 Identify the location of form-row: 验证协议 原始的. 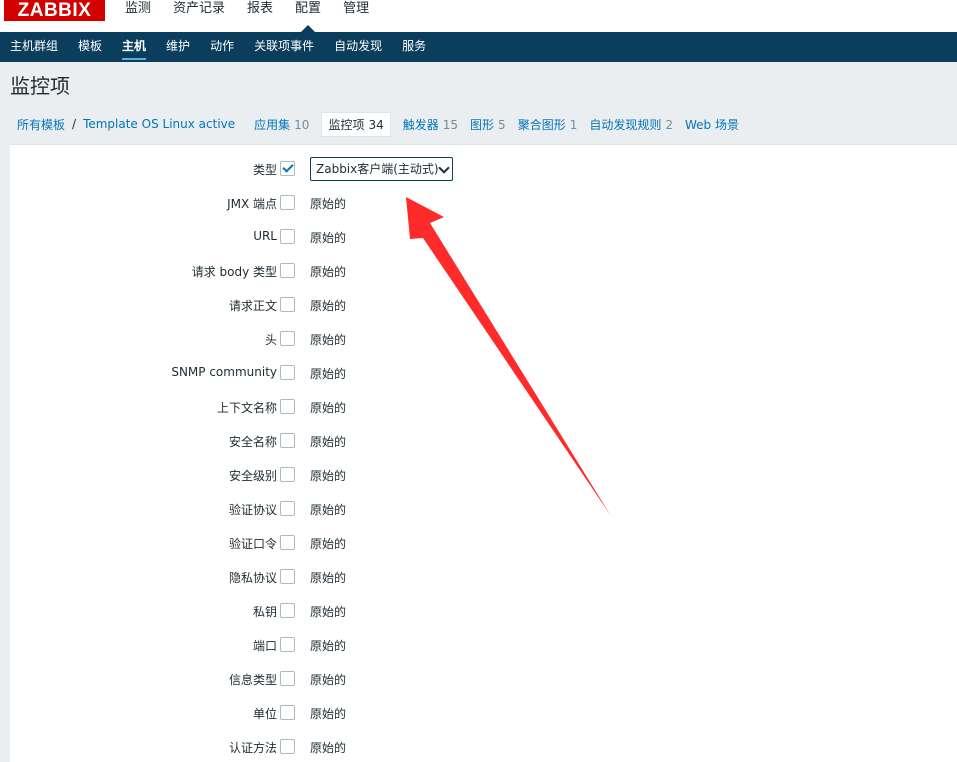
(483, 510).